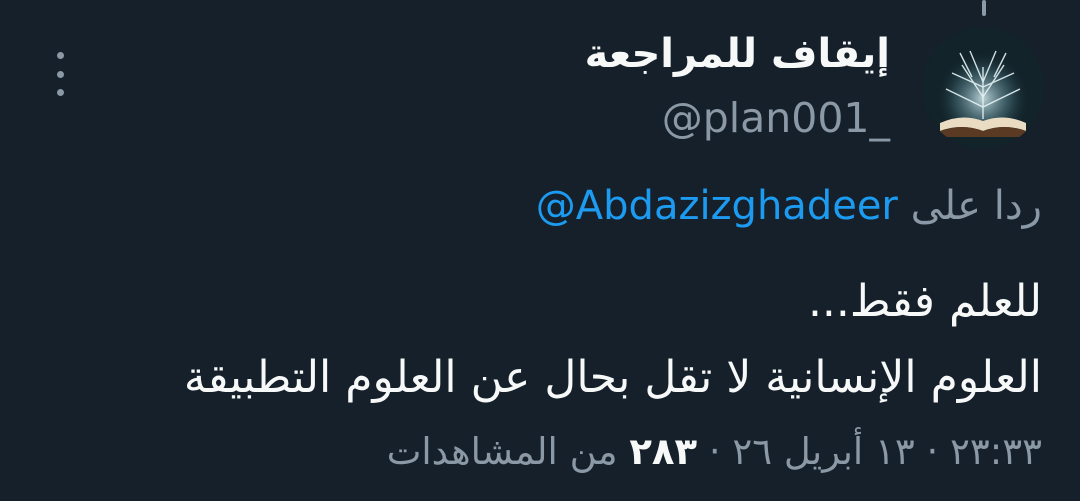 This screenshot has height=501, width=1080. What do you see at coordinates (737, 54) in the screenshot?
I see `author-display-name: إيقاف للمراجعة` at bounding box center [737, 54].